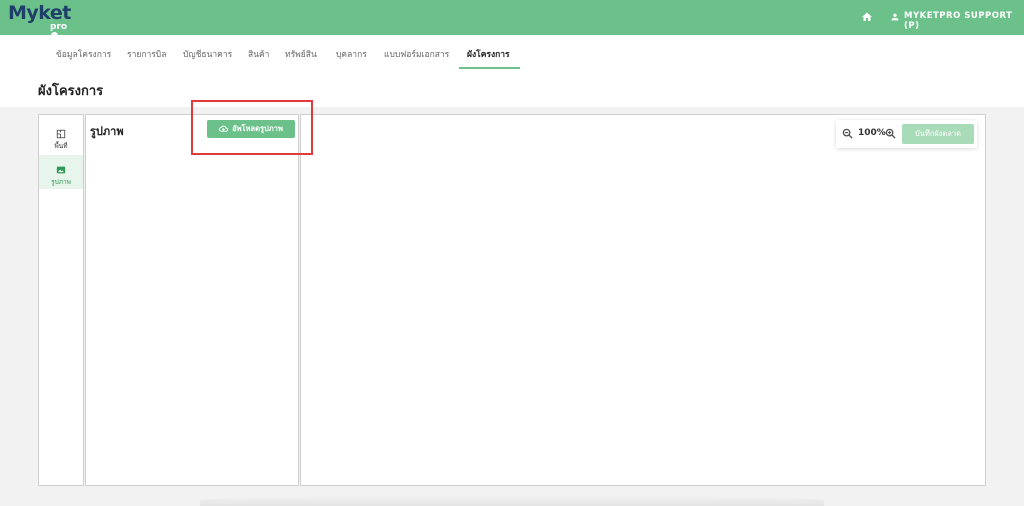  I want to click on tab-project-layout: ผังโครงการ, so click(488, 54).